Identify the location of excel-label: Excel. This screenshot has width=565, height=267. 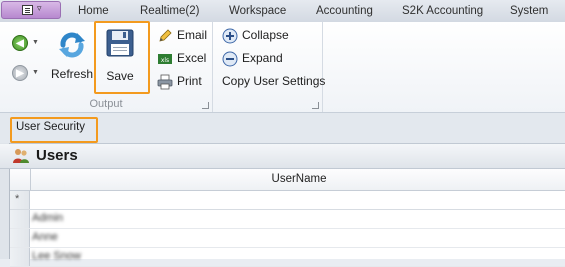
(192, 58).